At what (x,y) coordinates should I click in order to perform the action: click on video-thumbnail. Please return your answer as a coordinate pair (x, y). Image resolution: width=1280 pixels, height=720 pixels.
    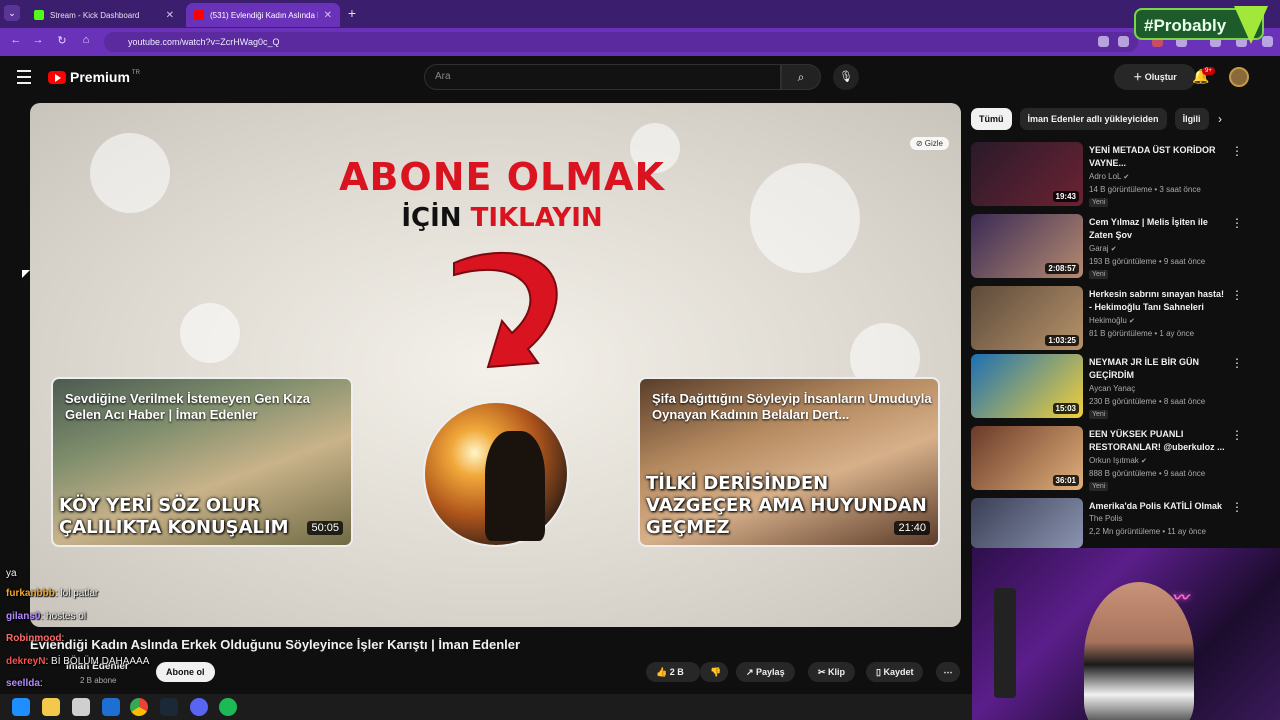
    Looking at the image, I should click on (1027, 523).